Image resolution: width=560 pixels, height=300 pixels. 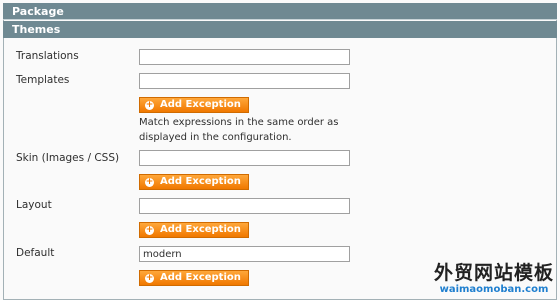 I want to click on default-input, so click(x=244, y=254).